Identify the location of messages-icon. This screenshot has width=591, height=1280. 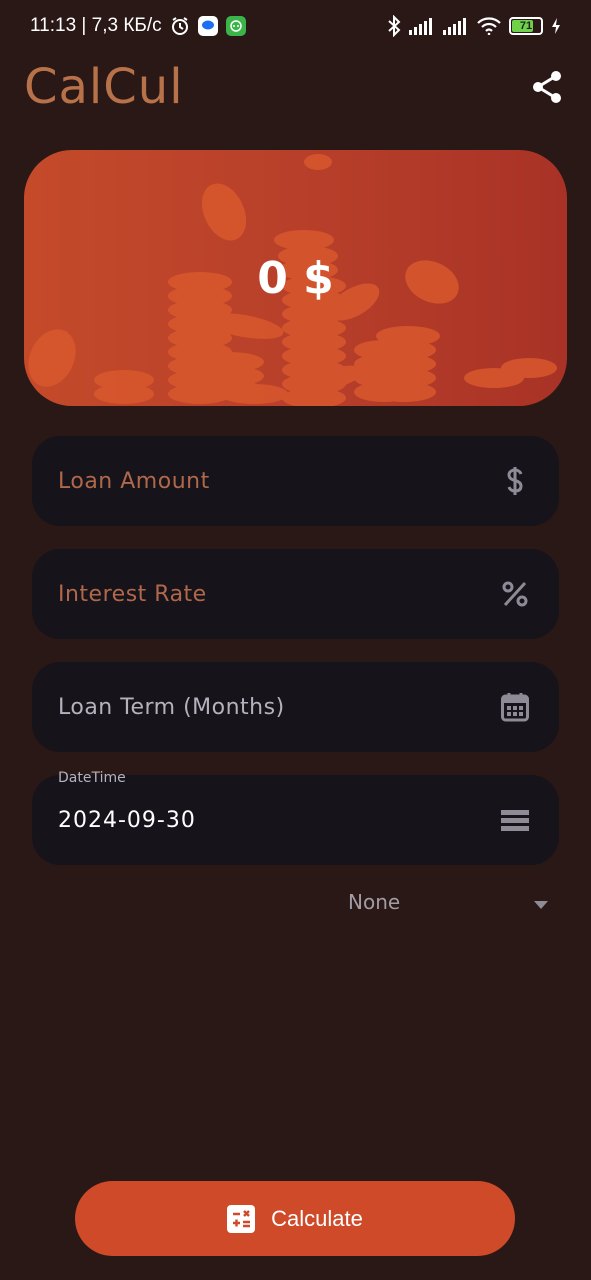
(207, 26).